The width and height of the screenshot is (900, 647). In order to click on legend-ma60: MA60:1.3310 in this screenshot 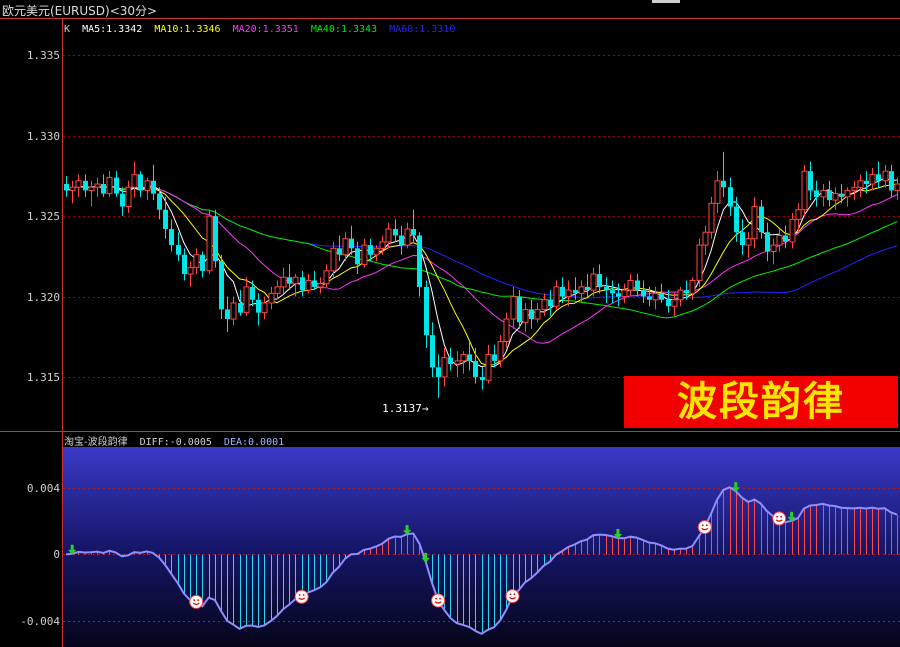, I will do `click(422, 29)`.